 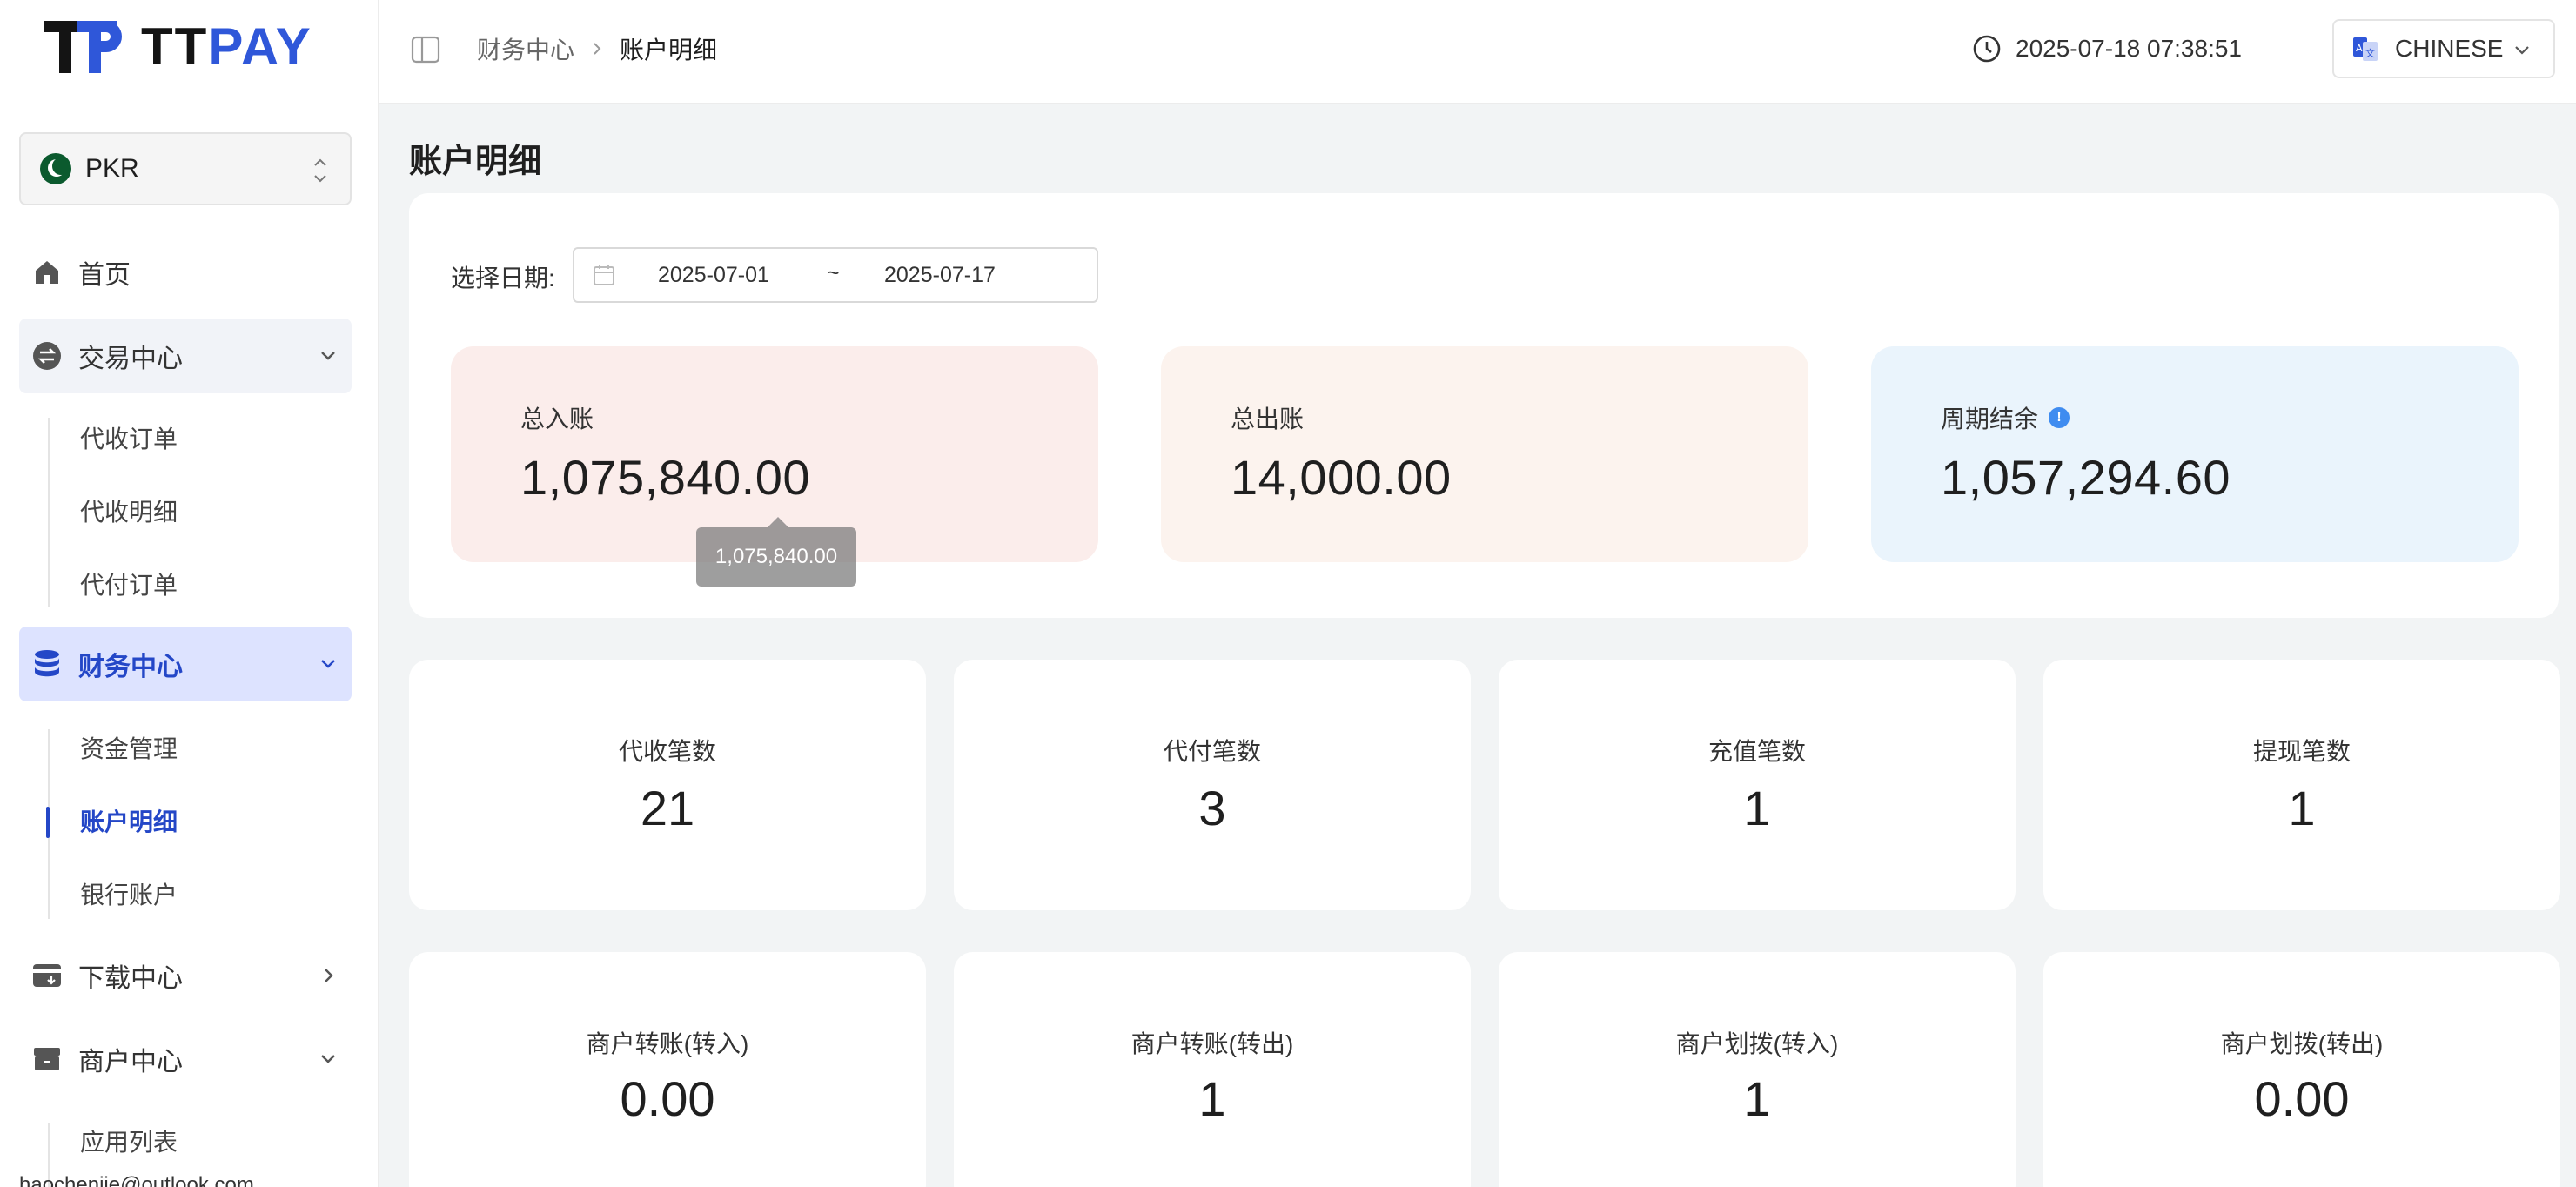 What do you see at coordinates (186, 664) in the screenshot?
I see `menu-finance-center: 财务中心` at bounding box center [186, 664].